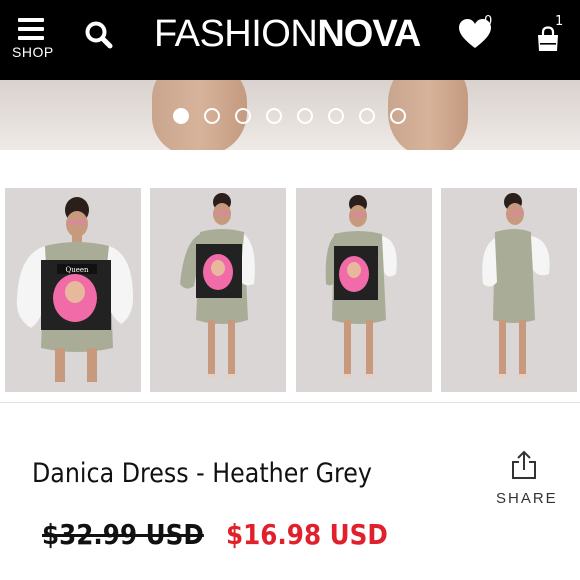 The height and width of the screenshot is (580, 580). What do you see at coordinates (559, 21) in the screenshot?
I see `cart-count: 1` at bounding box center [559, 21].